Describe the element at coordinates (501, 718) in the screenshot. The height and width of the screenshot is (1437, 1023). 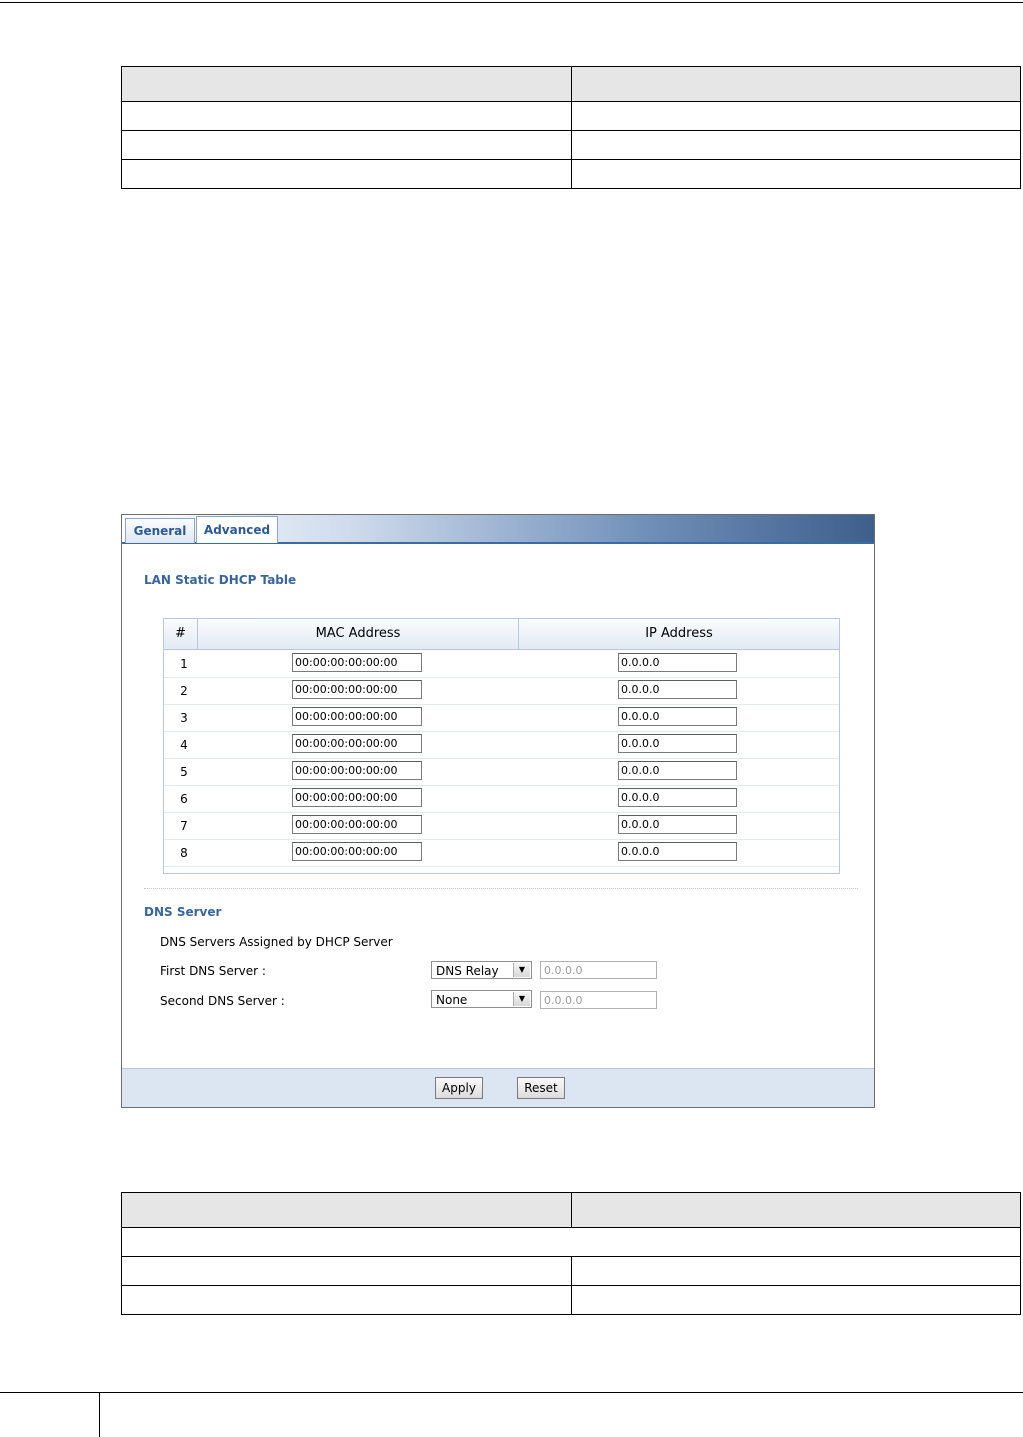
I see `table-row: 3 00:00:00:00:00:00 0.0.0.0` at that location.